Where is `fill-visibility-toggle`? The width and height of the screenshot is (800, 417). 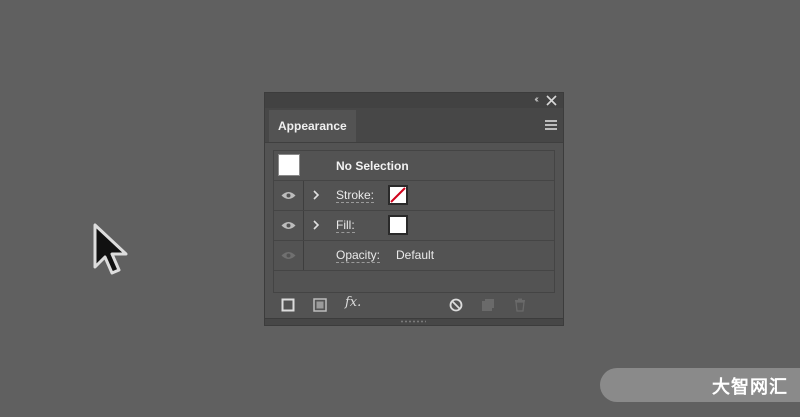
fill-visibility-toggle is located at coordinates (289, 225).